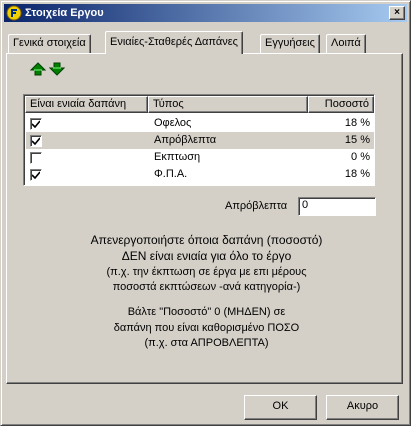  Describe the element at coordinates (174, 42) in the screenshot. I see `tab-uniform-costs: Ενιαίες-Σταθερές Δαπάνες` at that location.